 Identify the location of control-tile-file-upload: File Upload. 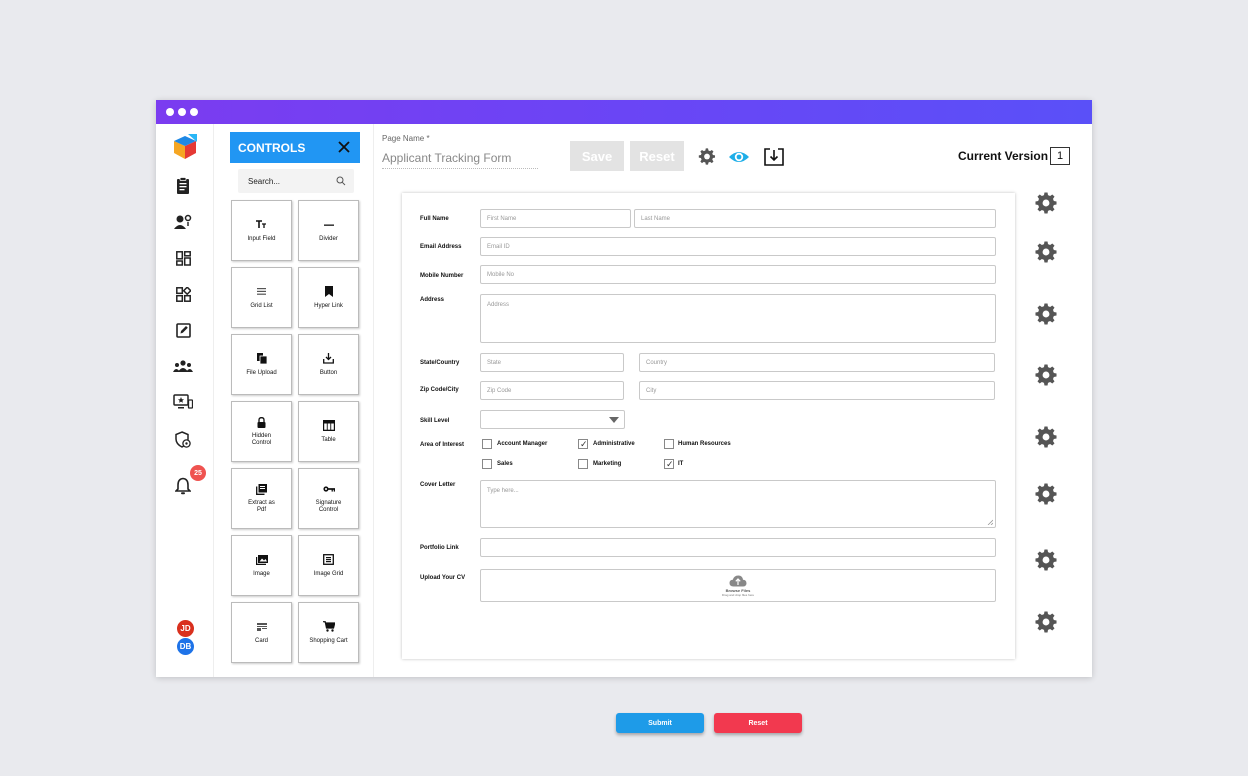
(261, 364).